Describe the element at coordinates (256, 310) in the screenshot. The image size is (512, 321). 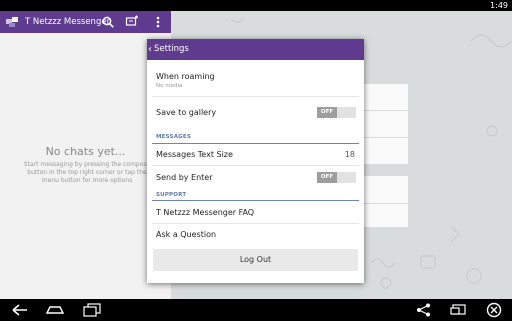
I see `system-navigation-bar` at that location.